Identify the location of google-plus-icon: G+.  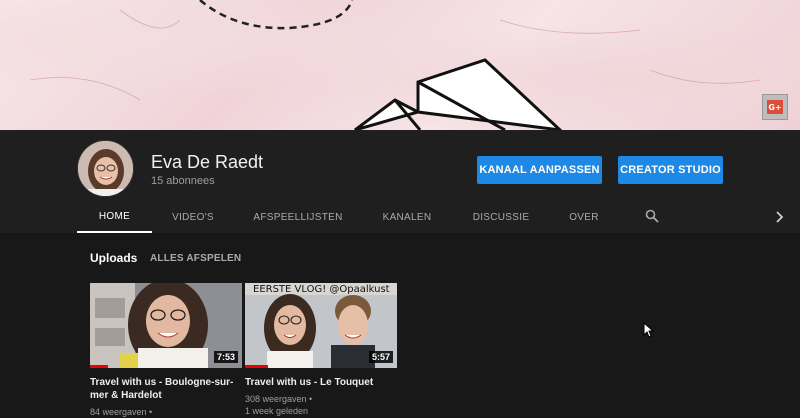
(775, 107).